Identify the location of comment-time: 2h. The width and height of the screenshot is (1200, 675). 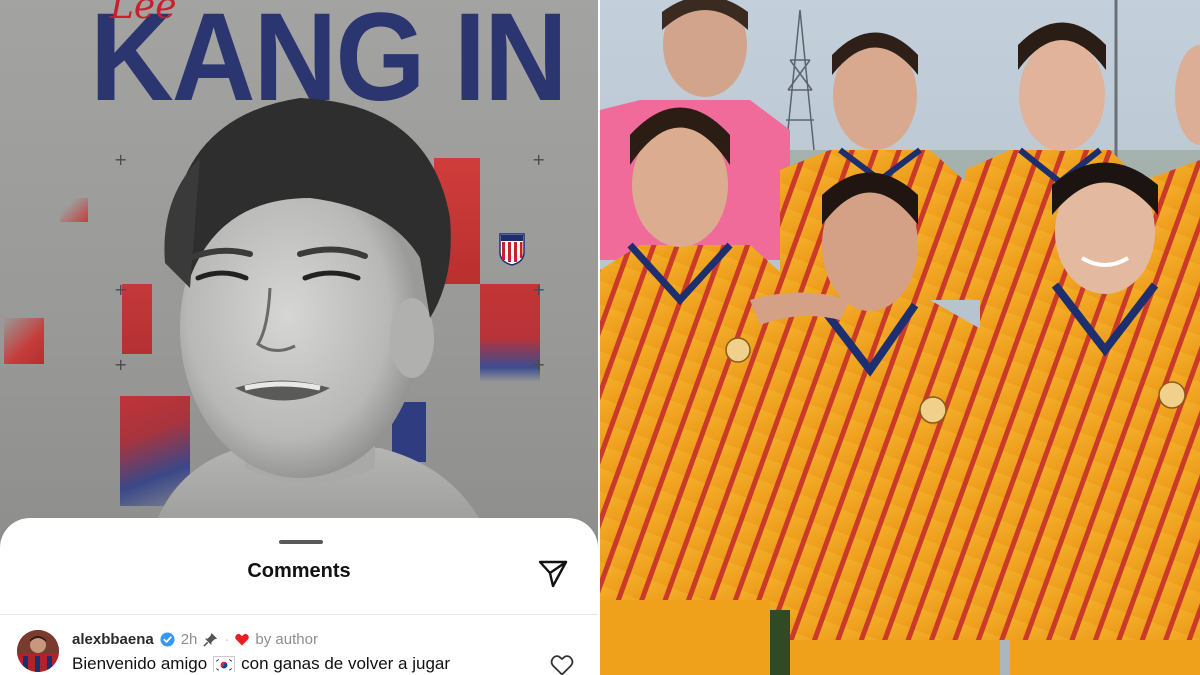
(189, 639).